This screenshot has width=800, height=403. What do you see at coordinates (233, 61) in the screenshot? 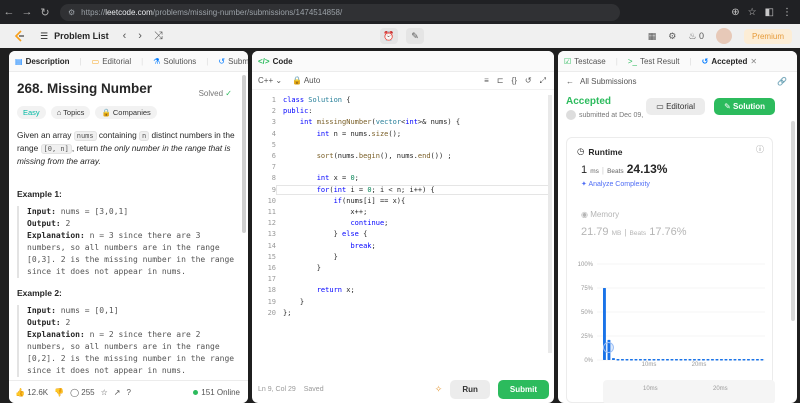
I see `tab-submissions: ↺Submissions` at bounding box center [233, 61].